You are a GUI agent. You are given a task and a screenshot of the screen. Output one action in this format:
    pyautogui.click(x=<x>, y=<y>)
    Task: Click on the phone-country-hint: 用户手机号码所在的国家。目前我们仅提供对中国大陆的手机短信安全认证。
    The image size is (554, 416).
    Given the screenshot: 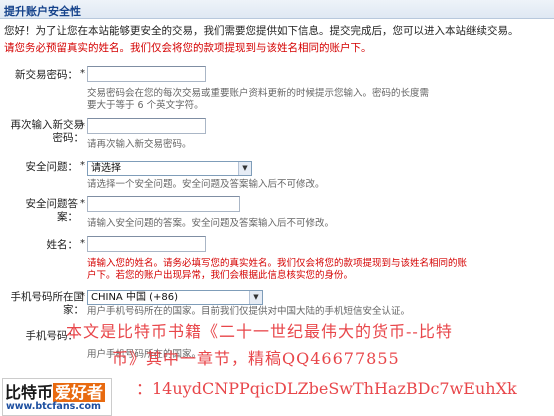 What is the action you would take?
    pyautogui.click(x=249, y=311)
    